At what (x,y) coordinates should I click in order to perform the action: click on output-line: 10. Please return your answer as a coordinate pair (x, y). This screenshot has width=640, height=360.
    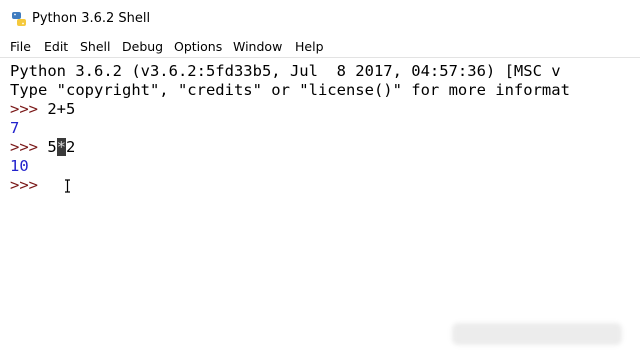
    Looking at the image, I should click on (19, 166).